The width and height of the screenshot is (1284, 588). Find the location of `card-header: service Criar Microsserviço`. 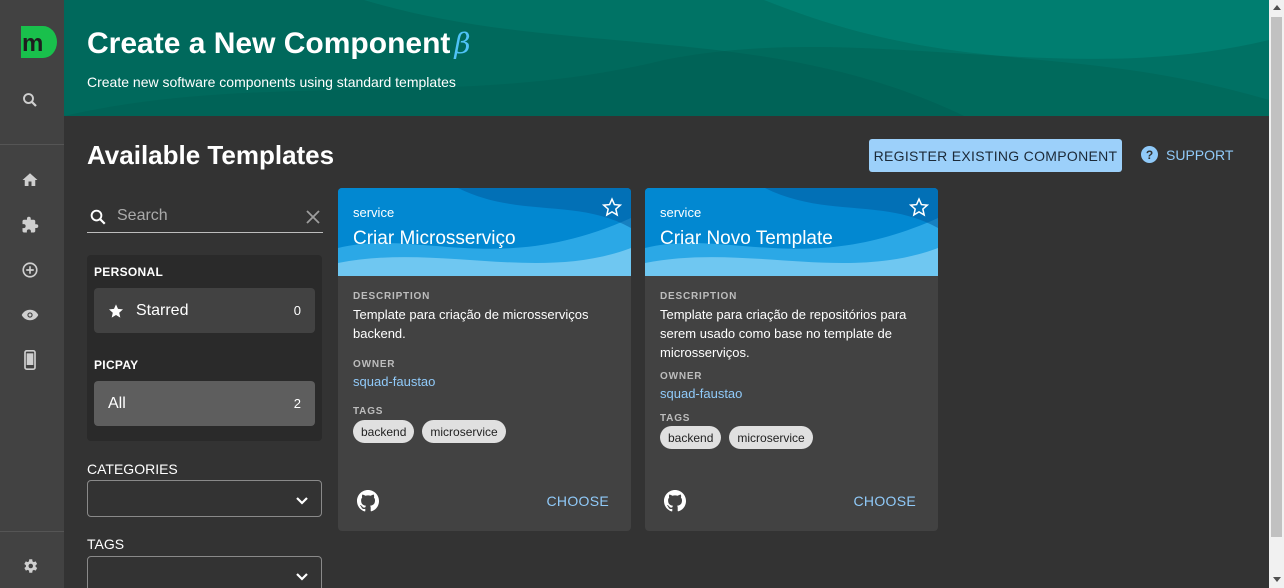

card-header: service Criar Microsserviço is located at coordinates (484, 232).